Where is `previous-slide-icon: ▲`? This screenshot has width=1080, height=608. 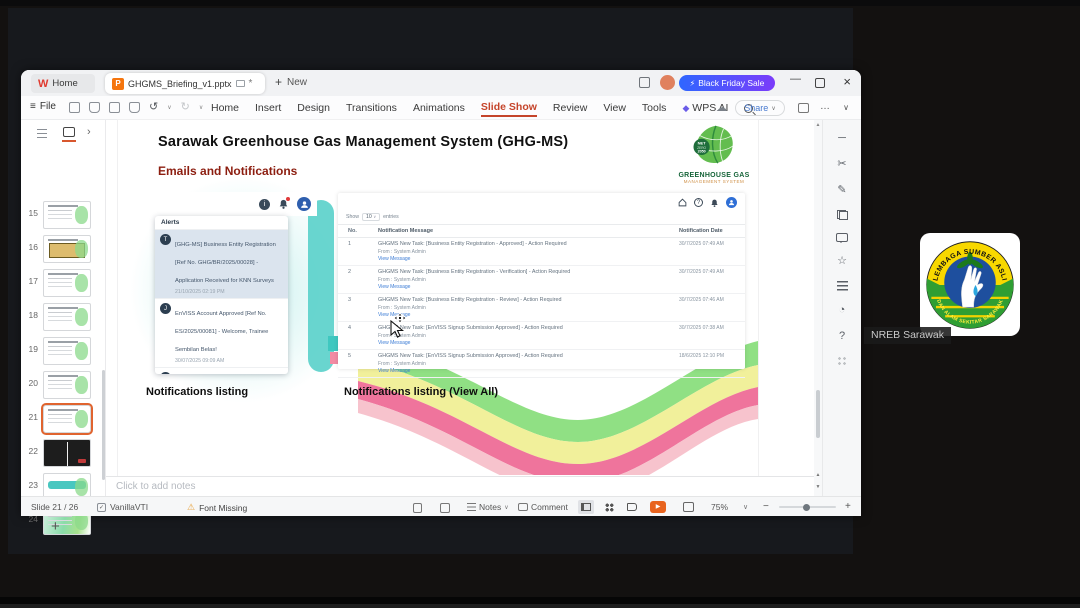 previous-slide-icon: ▲ is located at coordinates (818, 475).